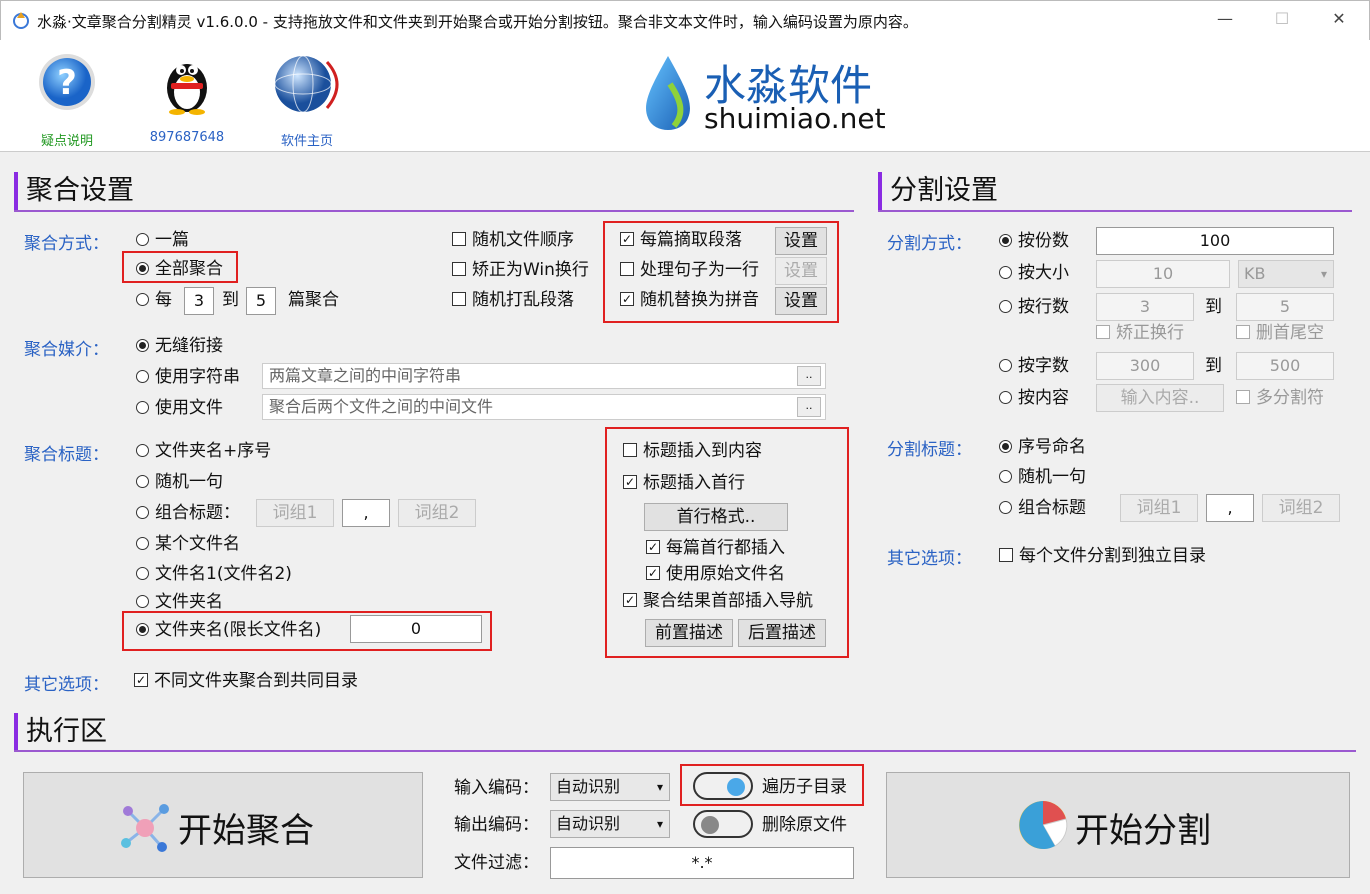 Image resolution: width=1370 pixels, height=894 pixels. Describe the element at coordinates (1034, 241) in the screenshot. I see `split-by-count-radio: 按份数` at that location.